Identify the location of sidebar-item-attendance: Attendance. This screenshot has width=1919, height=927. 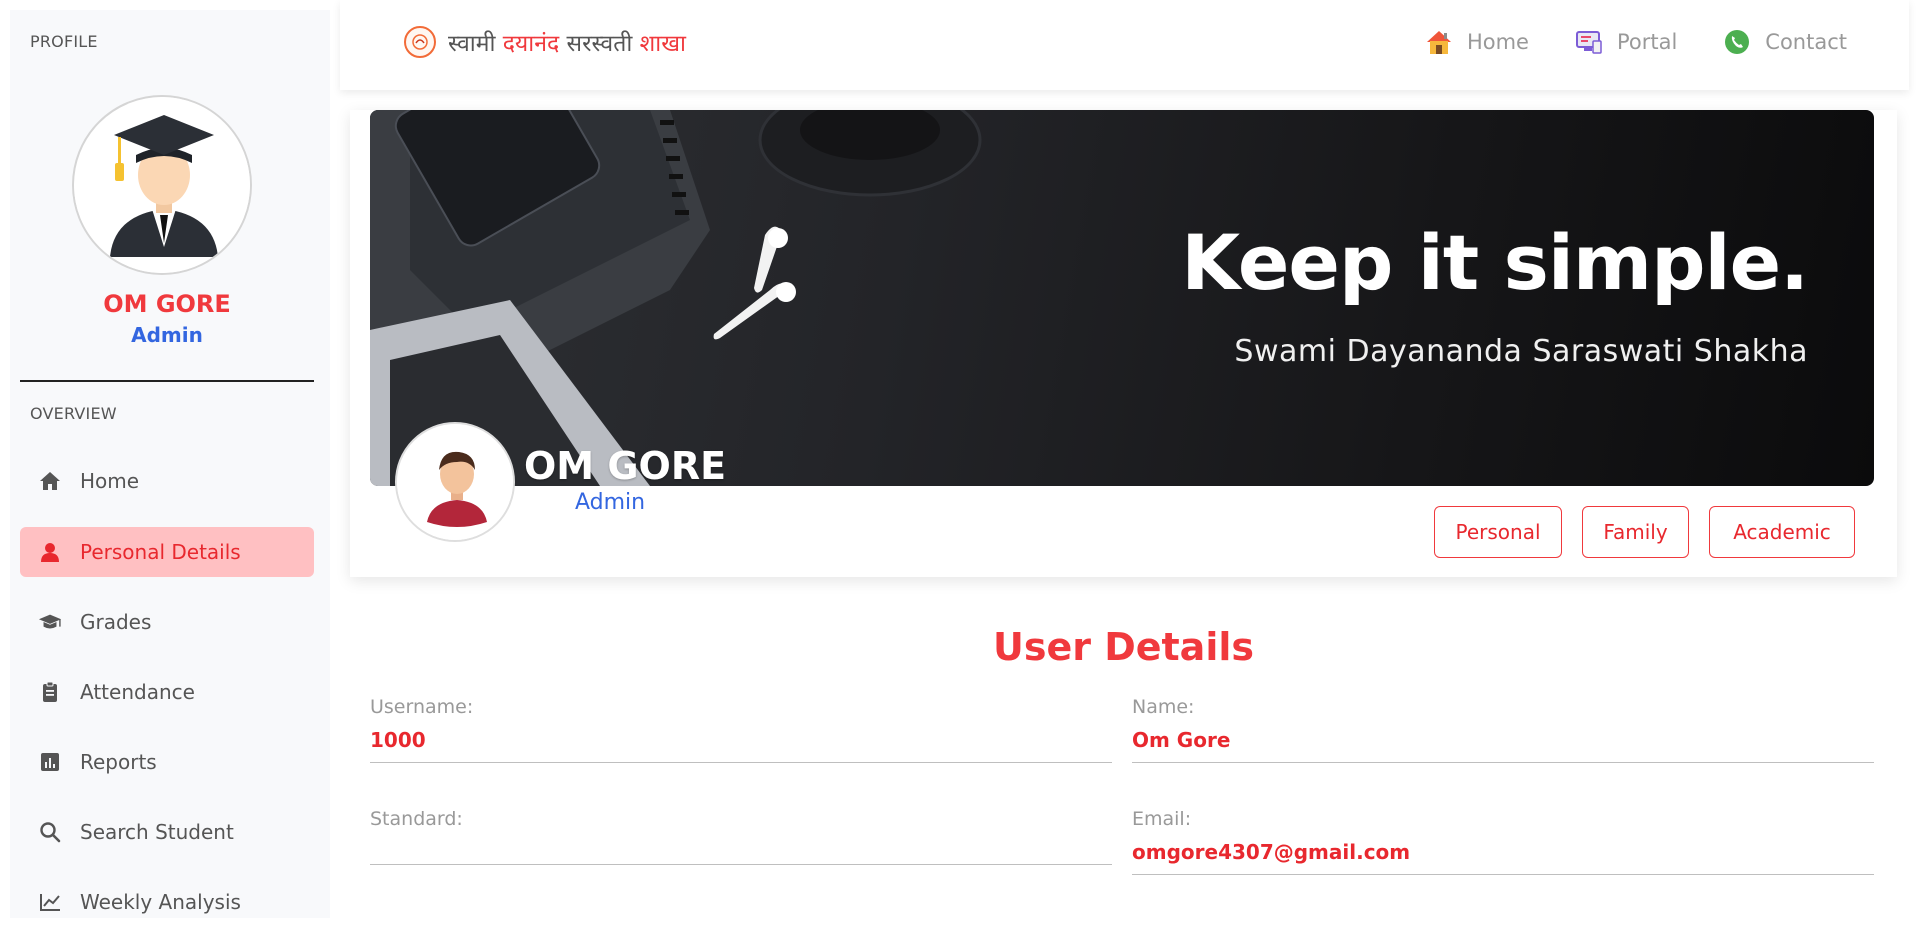
(167, 692).